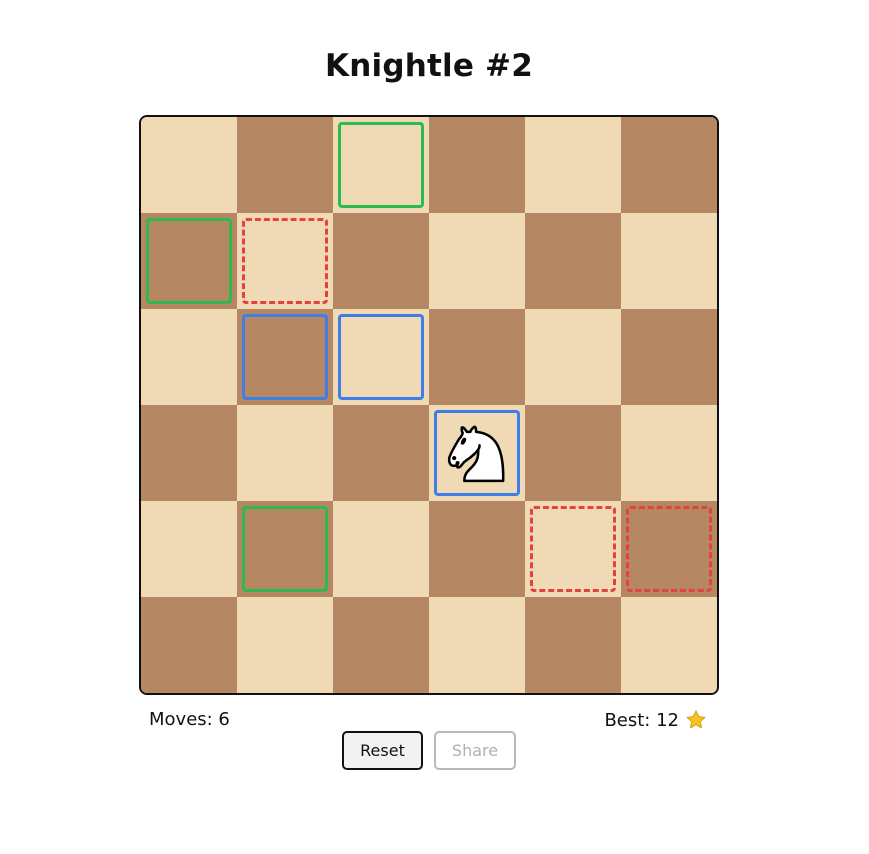  I want to click on best-score: Best: 12, so click(655, 720).